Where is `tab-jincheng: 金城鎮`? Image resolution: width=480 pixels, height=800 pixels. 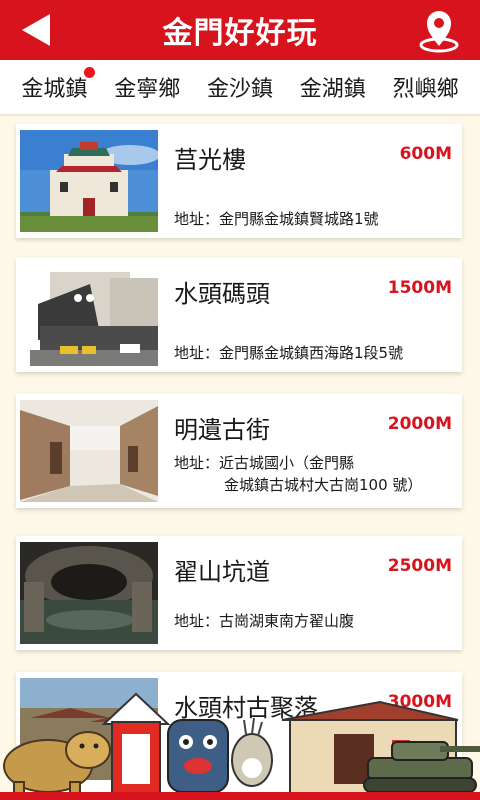 tab-jincheng: 金城鎮 is located at coordinates (57, 87).